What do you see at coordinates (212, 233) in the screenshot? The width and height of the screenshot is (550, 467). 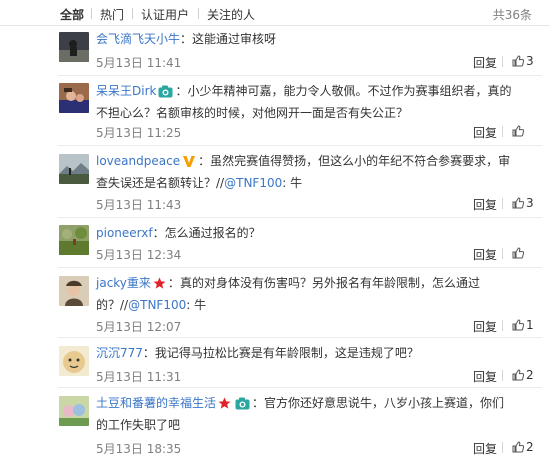 I see `comment-body: 怎么通过报名的？` at bounding box center [212, 233].